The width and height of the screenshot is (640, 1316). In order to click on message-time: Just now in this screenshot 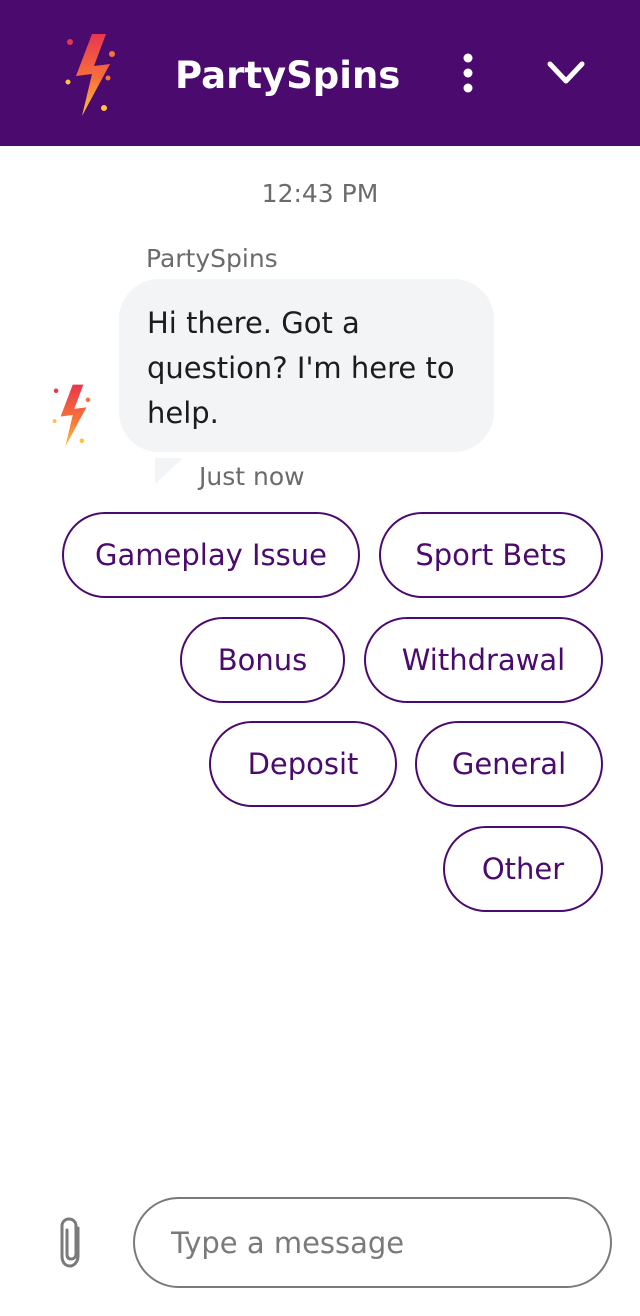, I will do `click(252, 476)`.